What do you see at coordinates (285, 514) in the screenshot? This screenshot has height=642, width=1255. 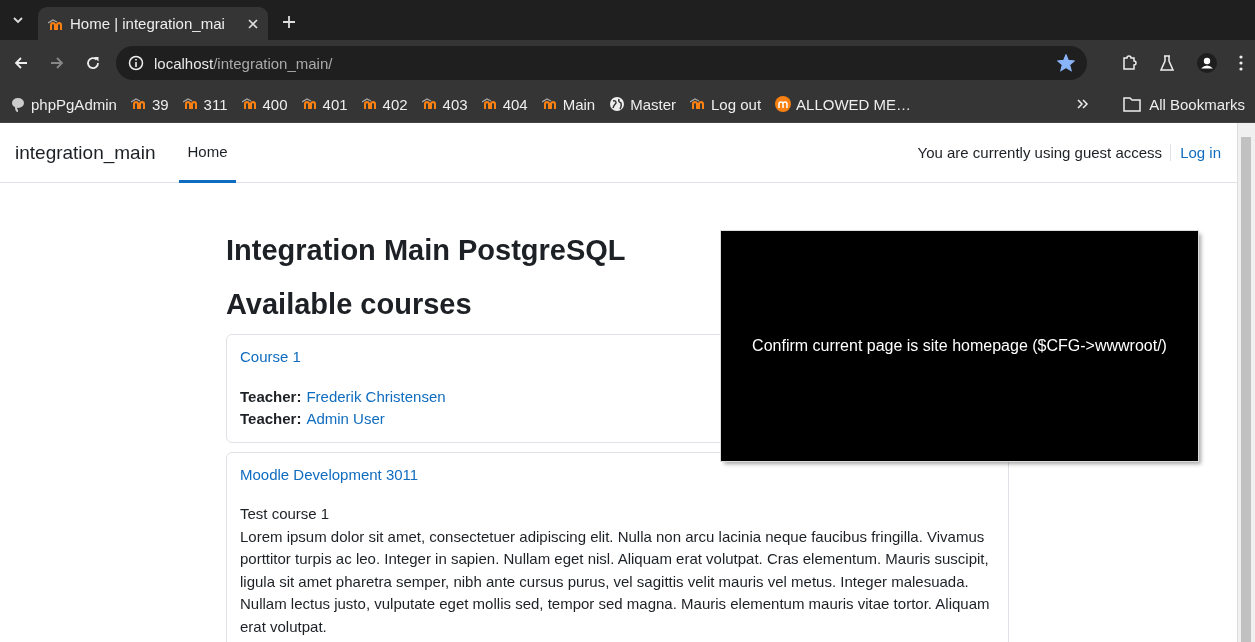 I see `summary-title: Test course 1` at bounding box center [285, 514].